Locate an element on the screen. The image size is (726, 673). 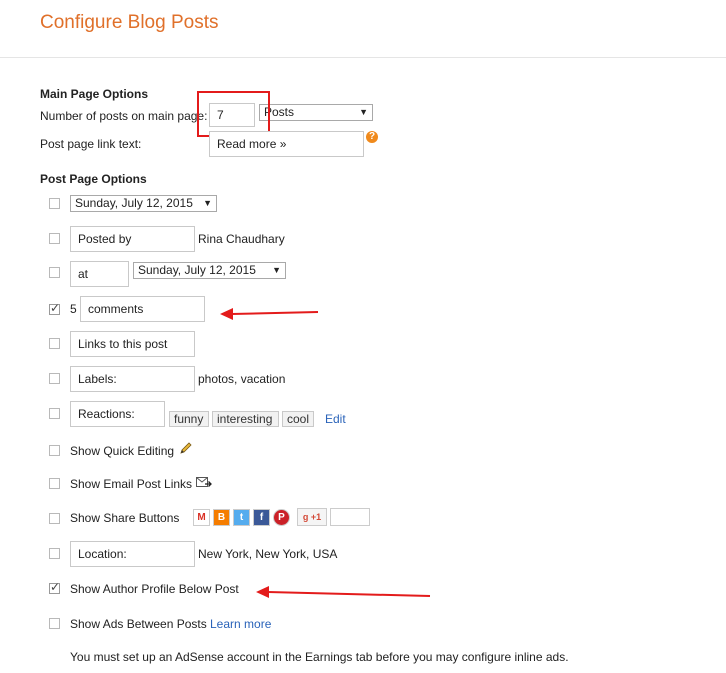
facebook-icon: f is located at coordinates (261, 517).